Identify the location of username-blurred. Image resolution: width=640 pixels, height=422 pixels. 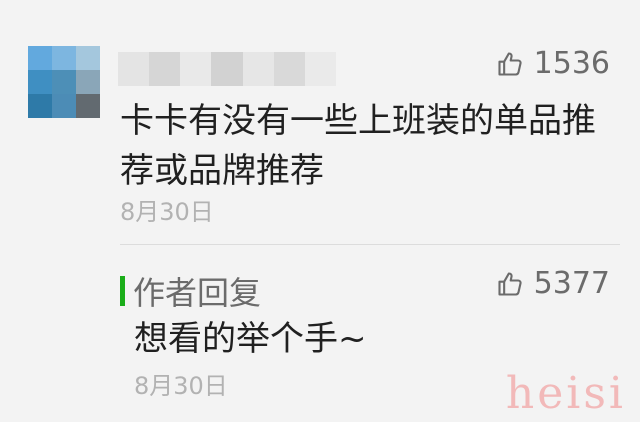
(227, 69).